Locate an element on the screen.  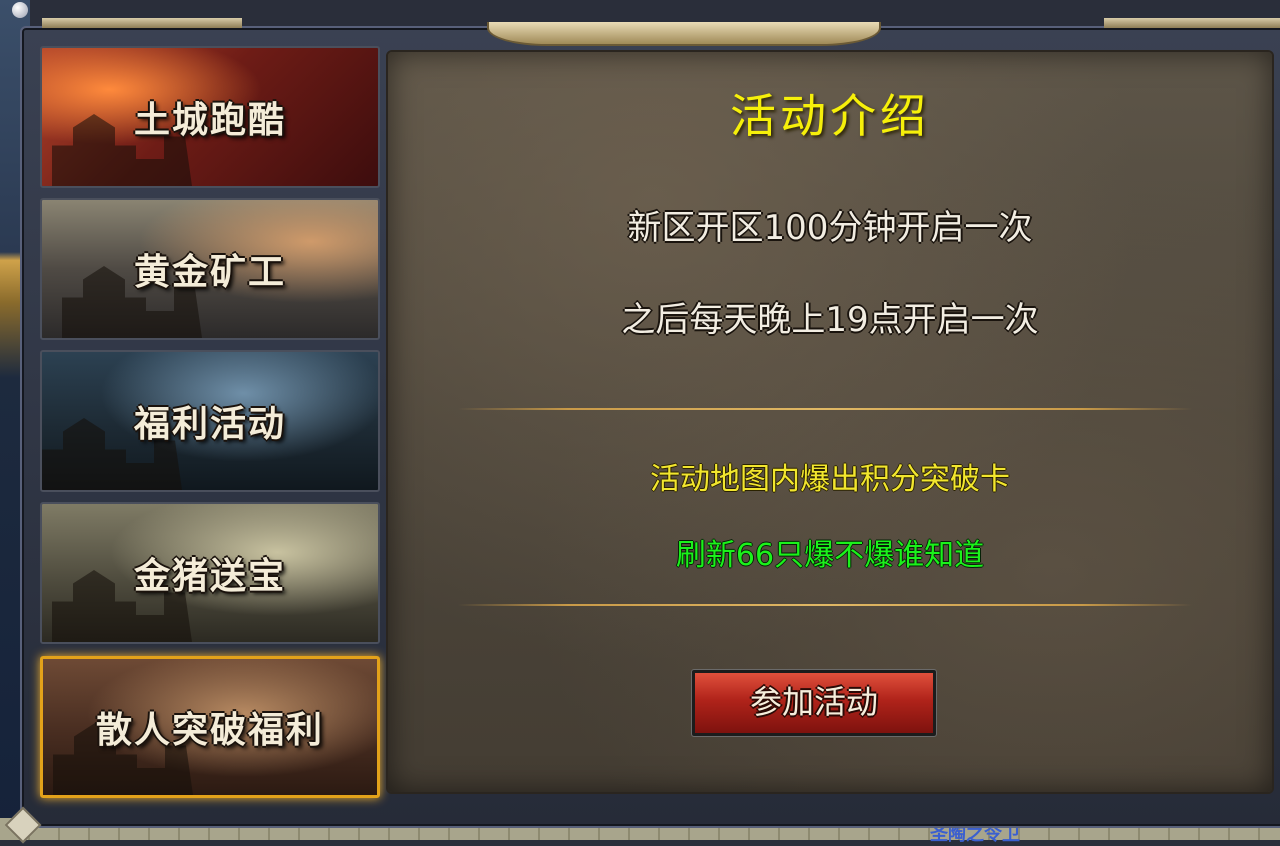
tab-gold-miner: 黄金矿工 is located at coordinates (210, 269).